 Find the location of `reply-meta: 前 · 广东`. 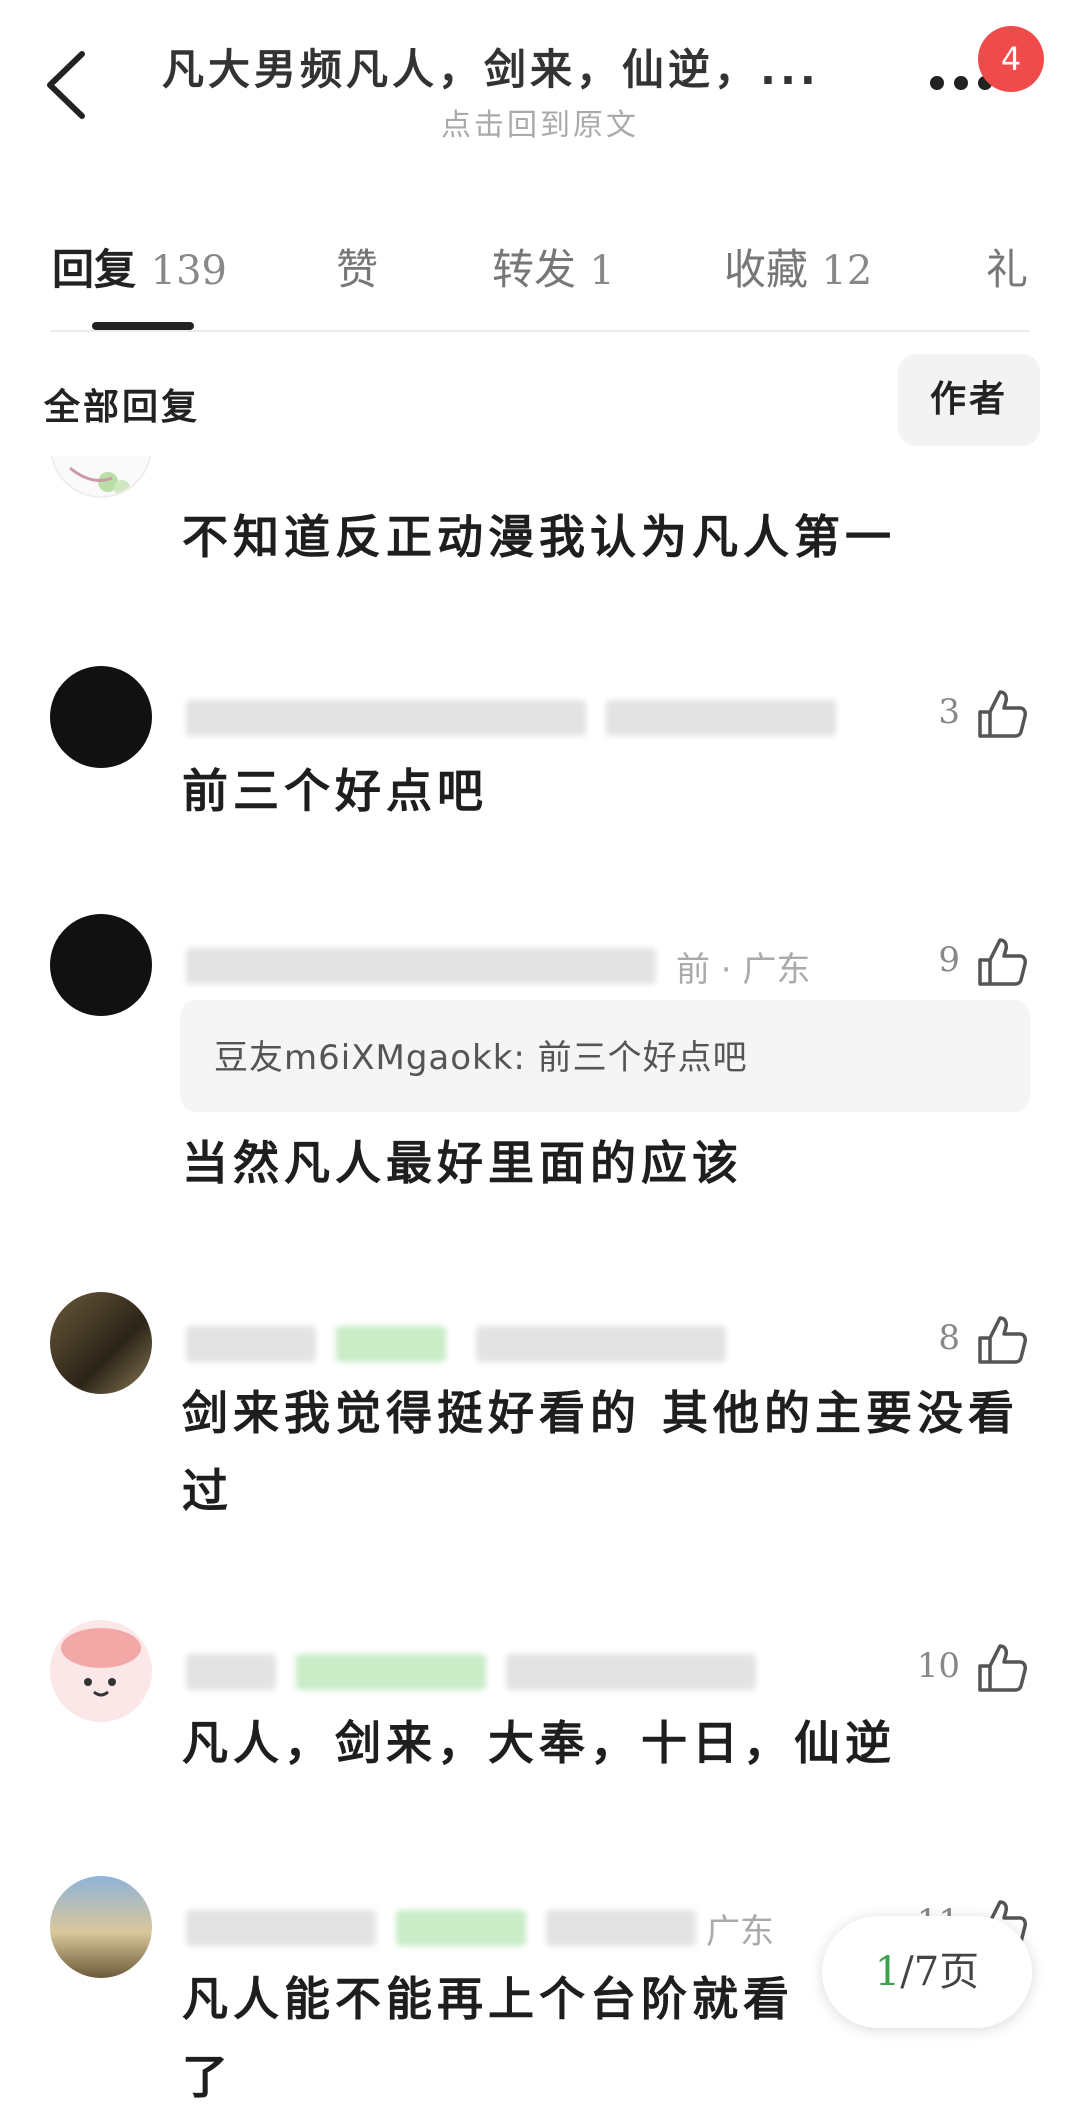

reply-meta: 前 · 广东 is located at coordinates (516, 965).